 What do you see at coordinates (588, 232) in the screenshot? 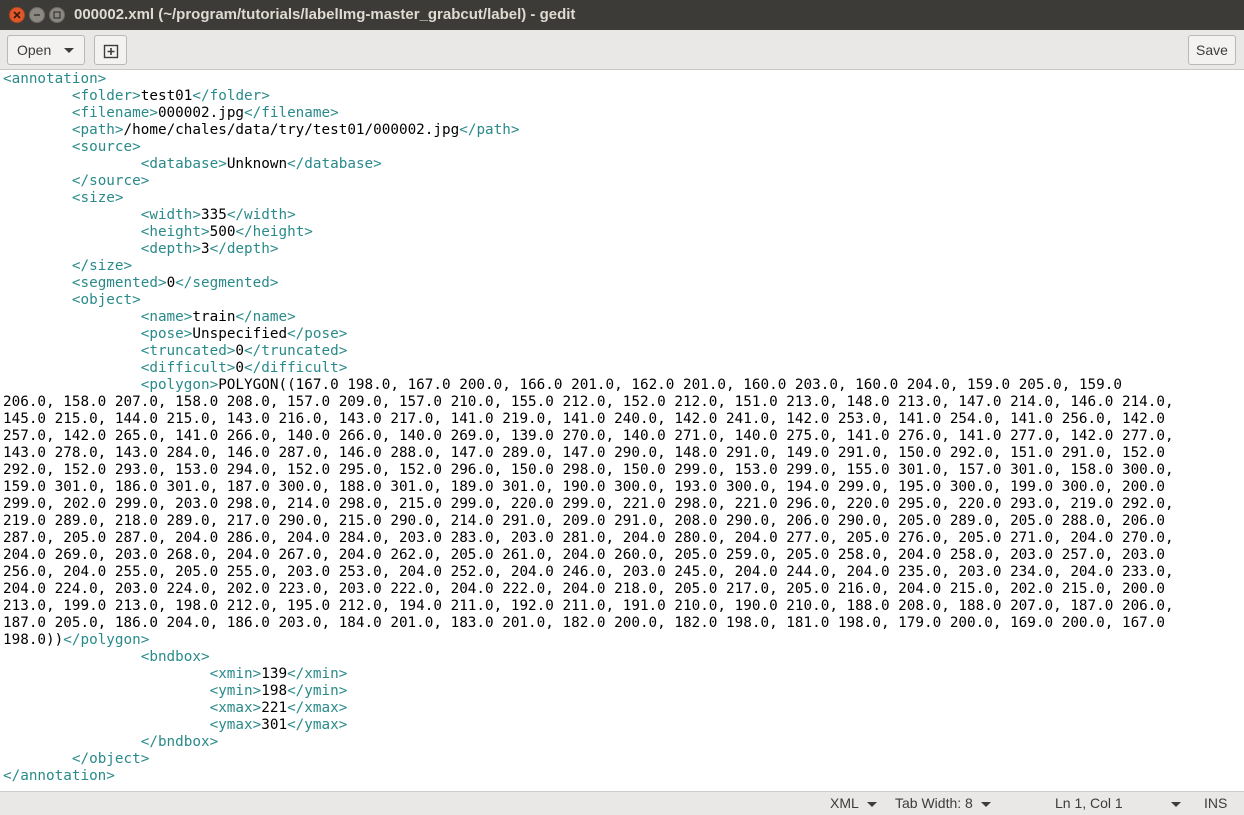
I see `code-line: <height>500</height>` at bounding box center [588, 232].